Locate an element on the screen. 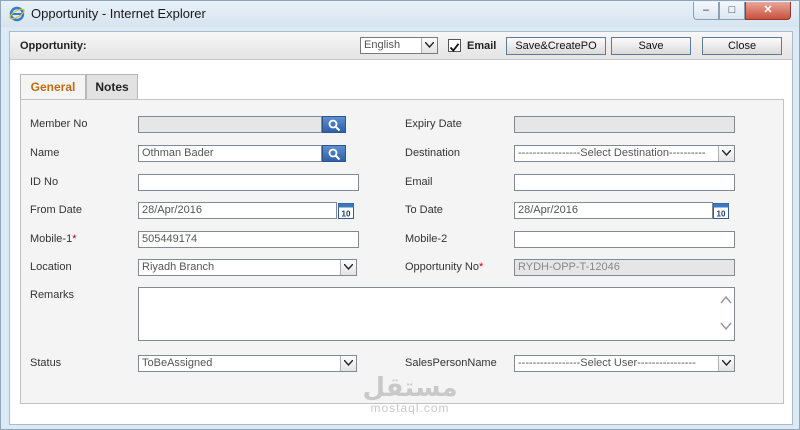 The width and height of the screenshot is (800, 430). minimize-button: – is located at coordinates (706, 11).